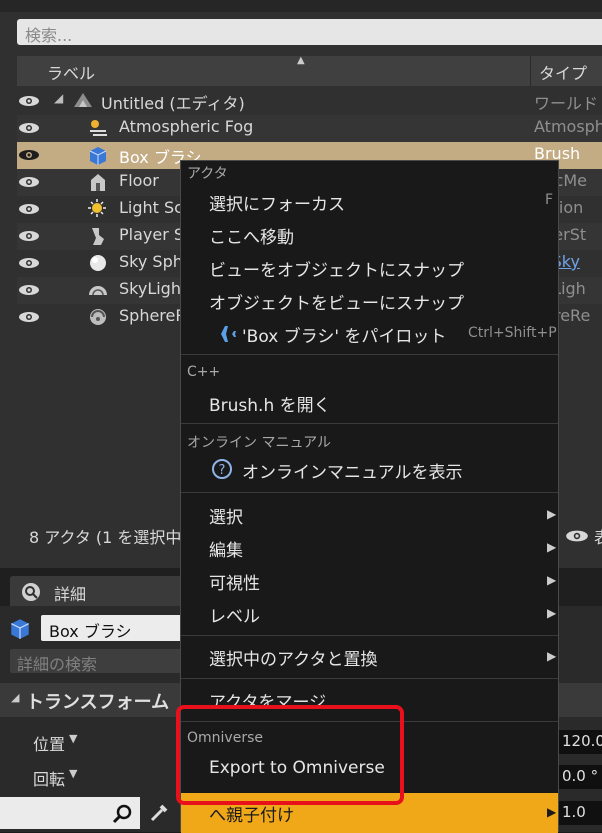  I want to click on details-search-input: 詳細の検索, so click(100, 661).